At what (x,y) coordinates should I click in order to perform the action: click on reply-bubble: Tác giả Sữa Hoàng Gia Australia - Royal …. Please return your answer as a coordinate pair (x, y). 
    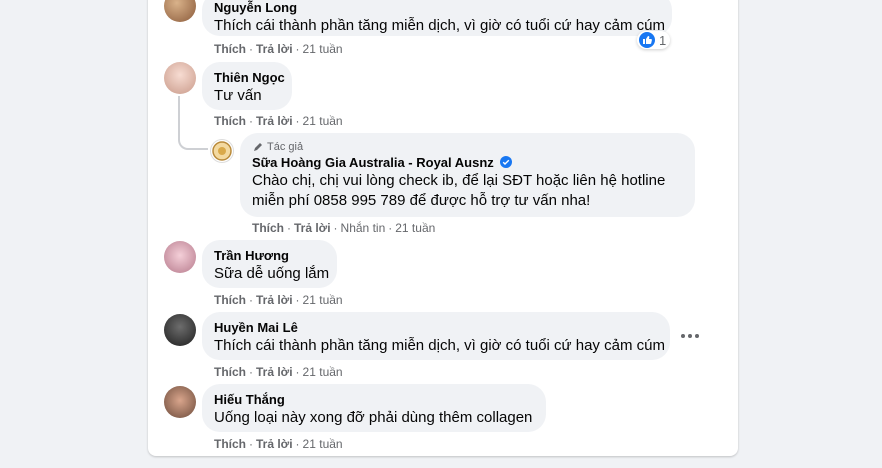
    Looking at the image, I should click on (467, 175).